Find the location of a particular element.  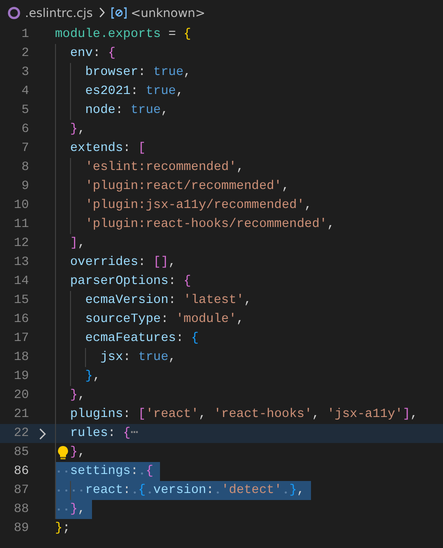

code-line: plugins: ['react', 'react-hooks', 'jsx-a11y'], is located at coordinates (236, 414).